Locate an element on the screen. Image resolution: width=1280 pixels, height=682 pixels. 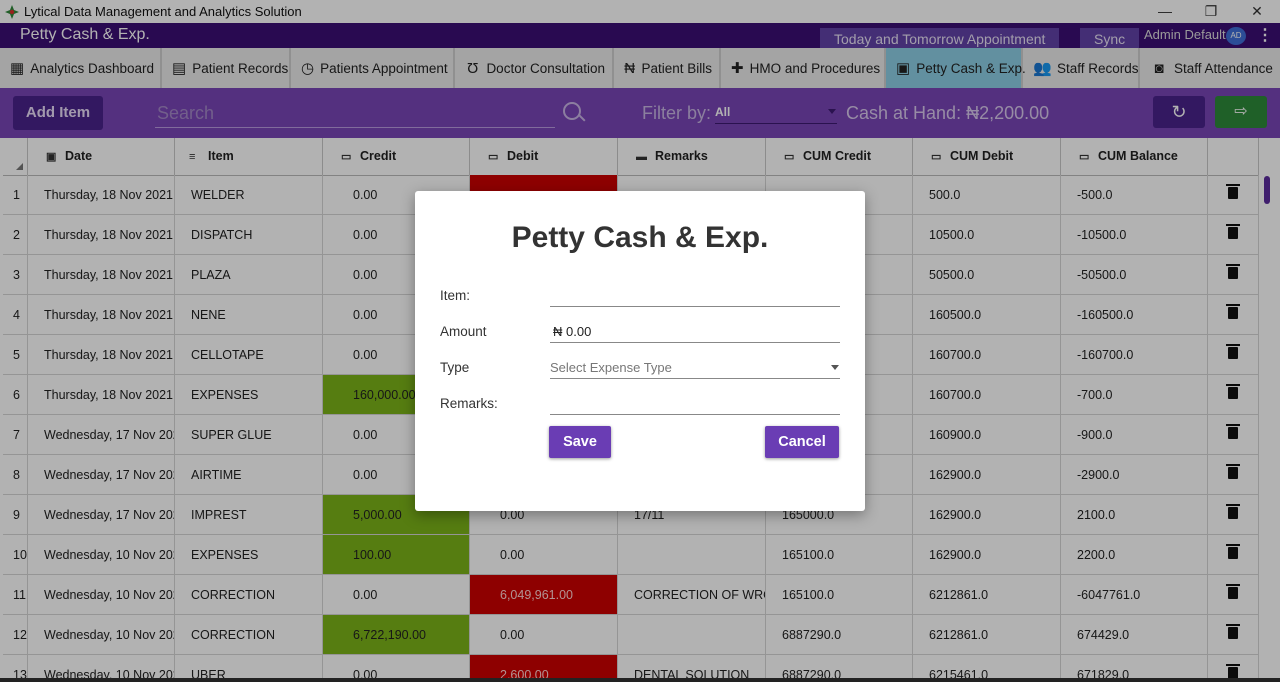
dialog-title: Petty Cash & Exp. is located at coordinates (640, 237).